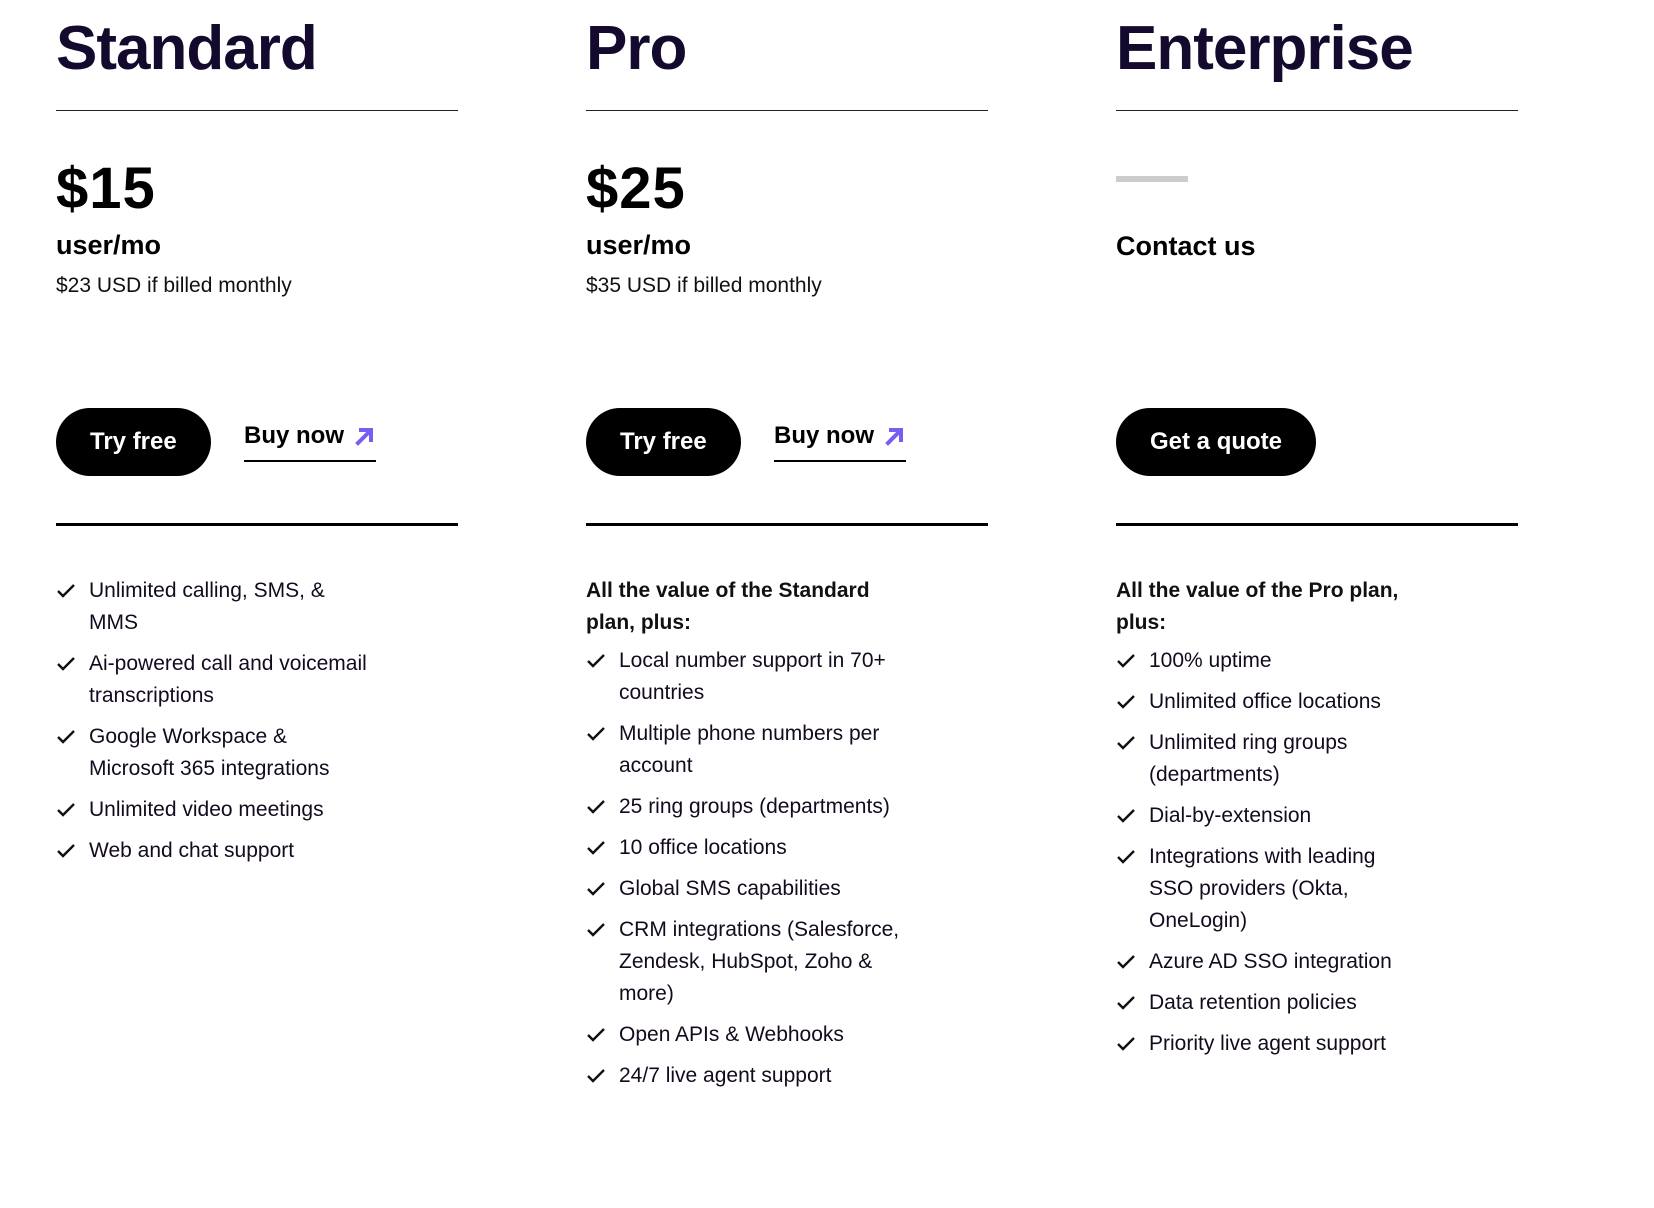 The height and width of the screenshot is (1208, 1654). What do you see at coordinates (636, 188) in the screenshot?
I see `plan-price: $25` at bounding box center [636, 188].